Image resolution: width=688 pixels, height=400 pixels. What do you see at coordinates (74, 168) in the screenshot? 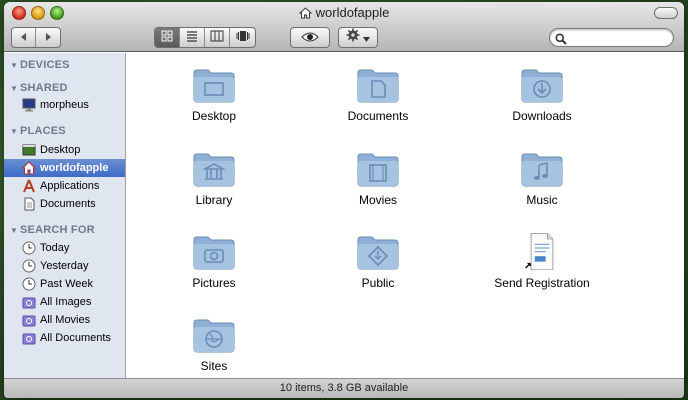
I see `sidebar-item-label: worldofapple` at bounding box center [74, 168].